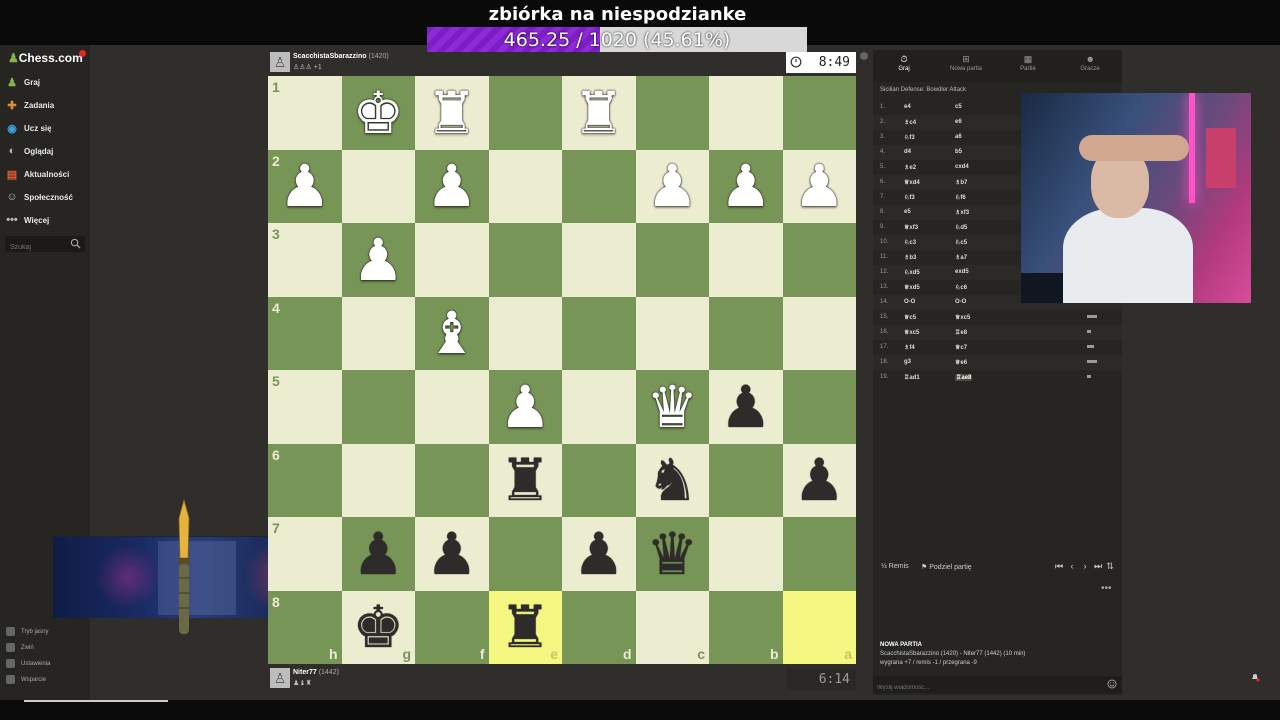 Image resolution: width=1280 pixels, height=720 pixels. I want to click on chat-box, so click(997, 686).